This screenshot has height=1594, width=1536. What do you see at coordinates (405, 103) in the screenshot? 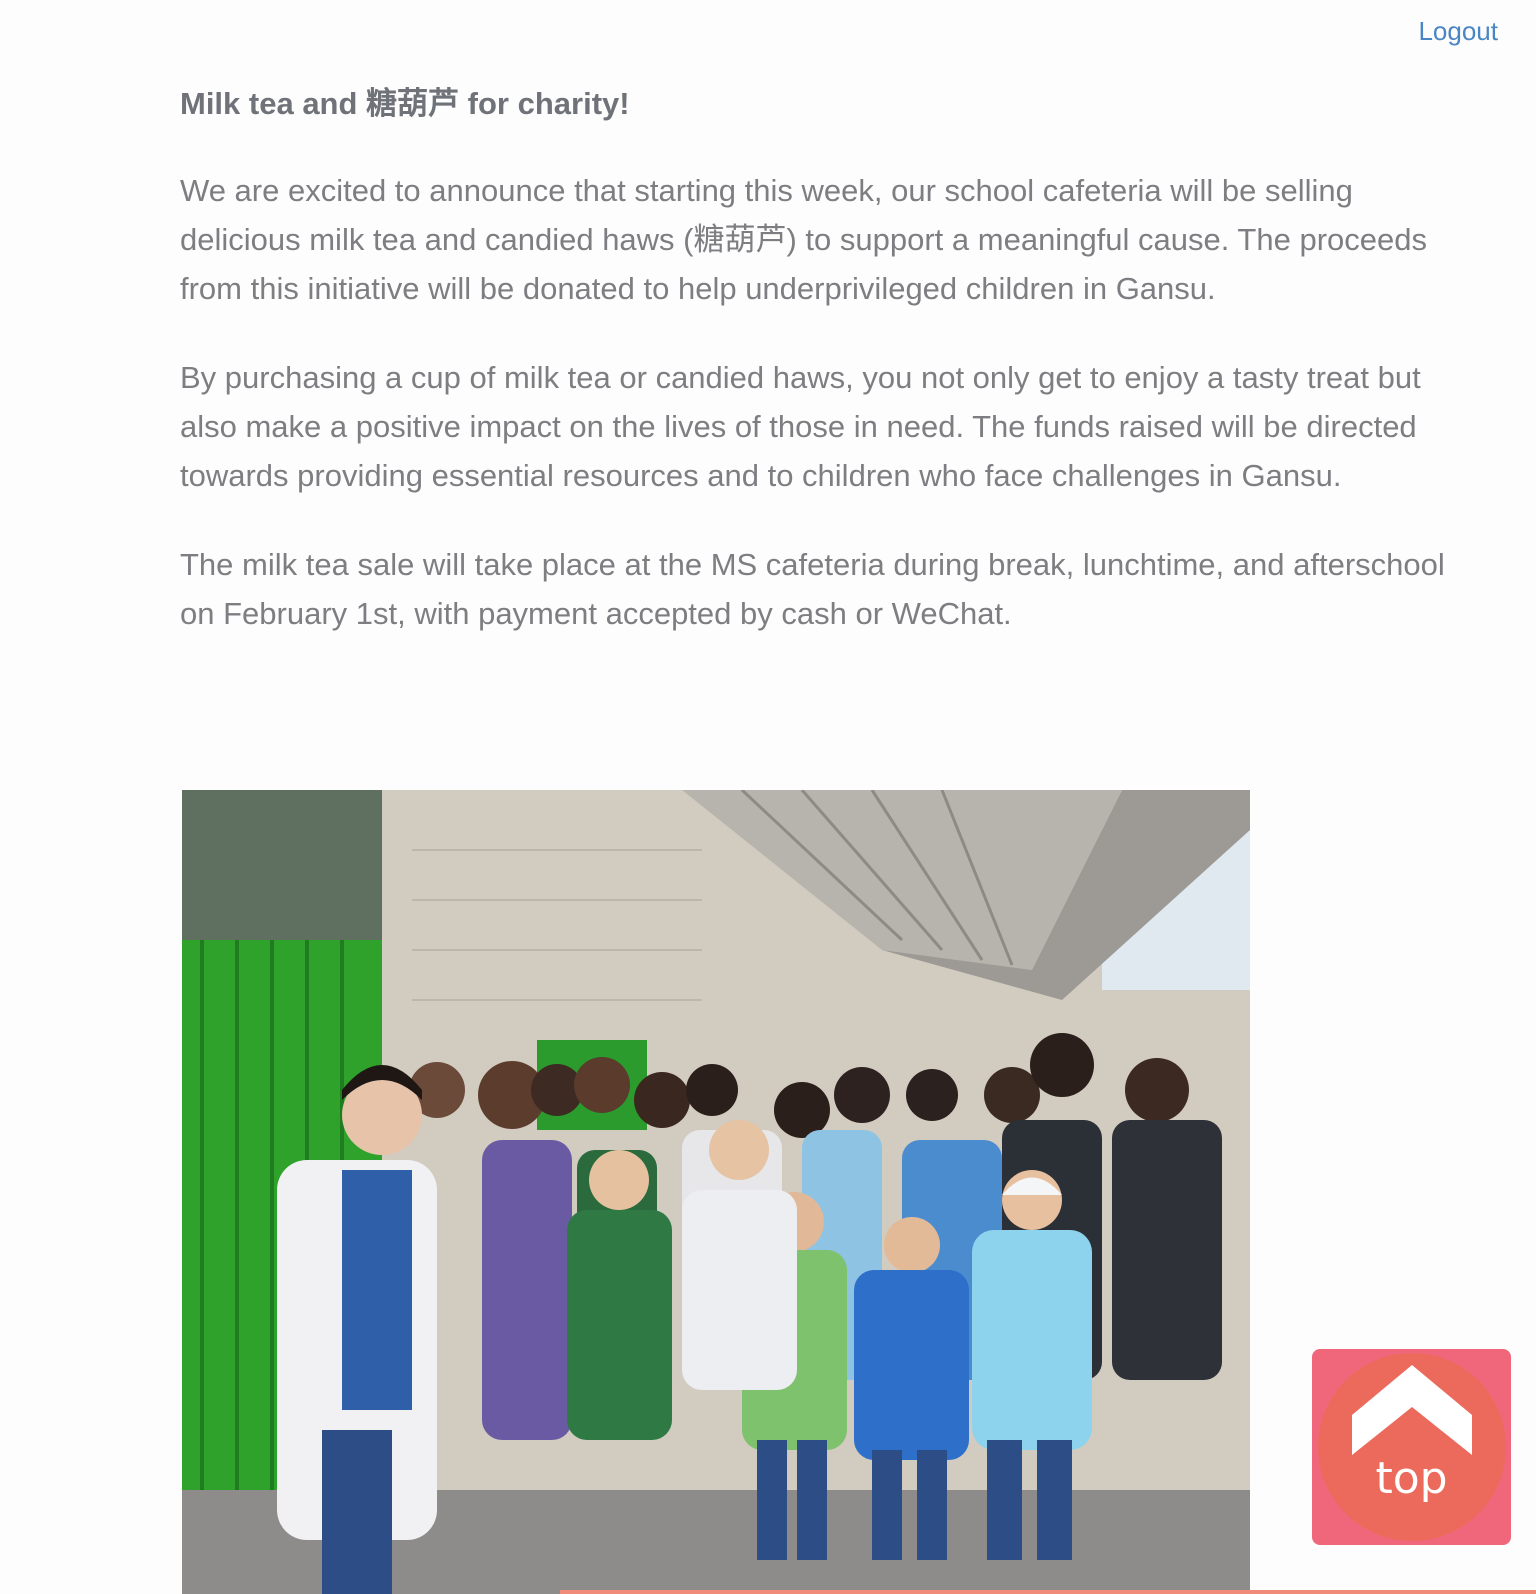
I see `article-title: Milk tea and 糖葫芦 for charity!` at bounding box center [405, 103].